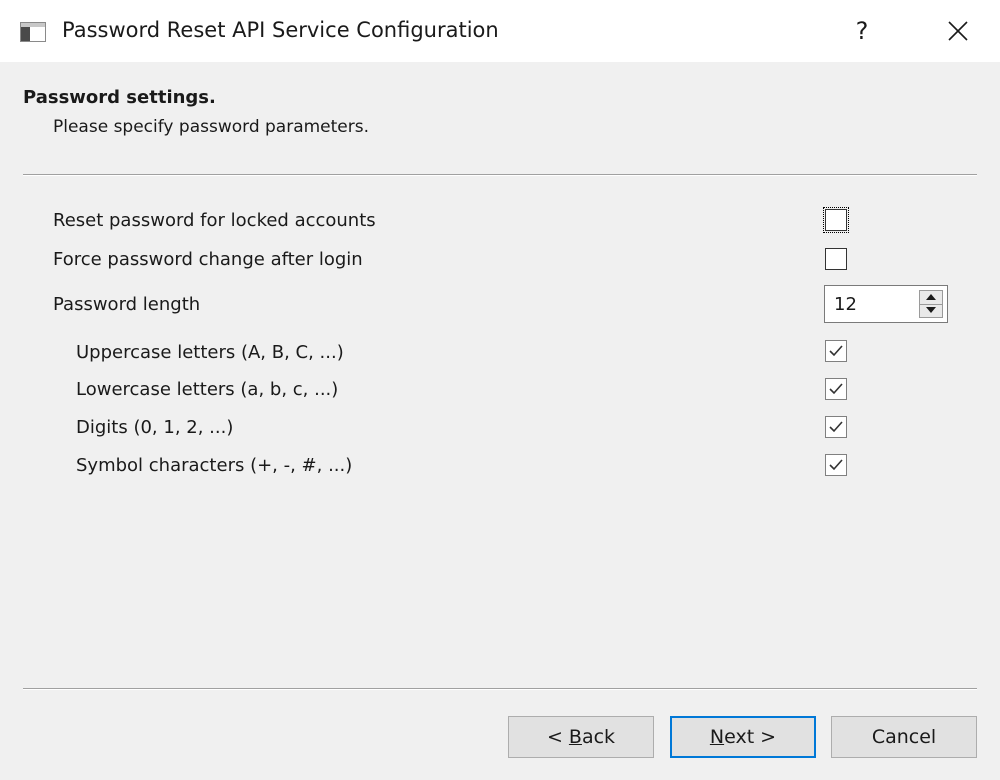  I want to click on password-length-label: Password length, so click(127, 304).